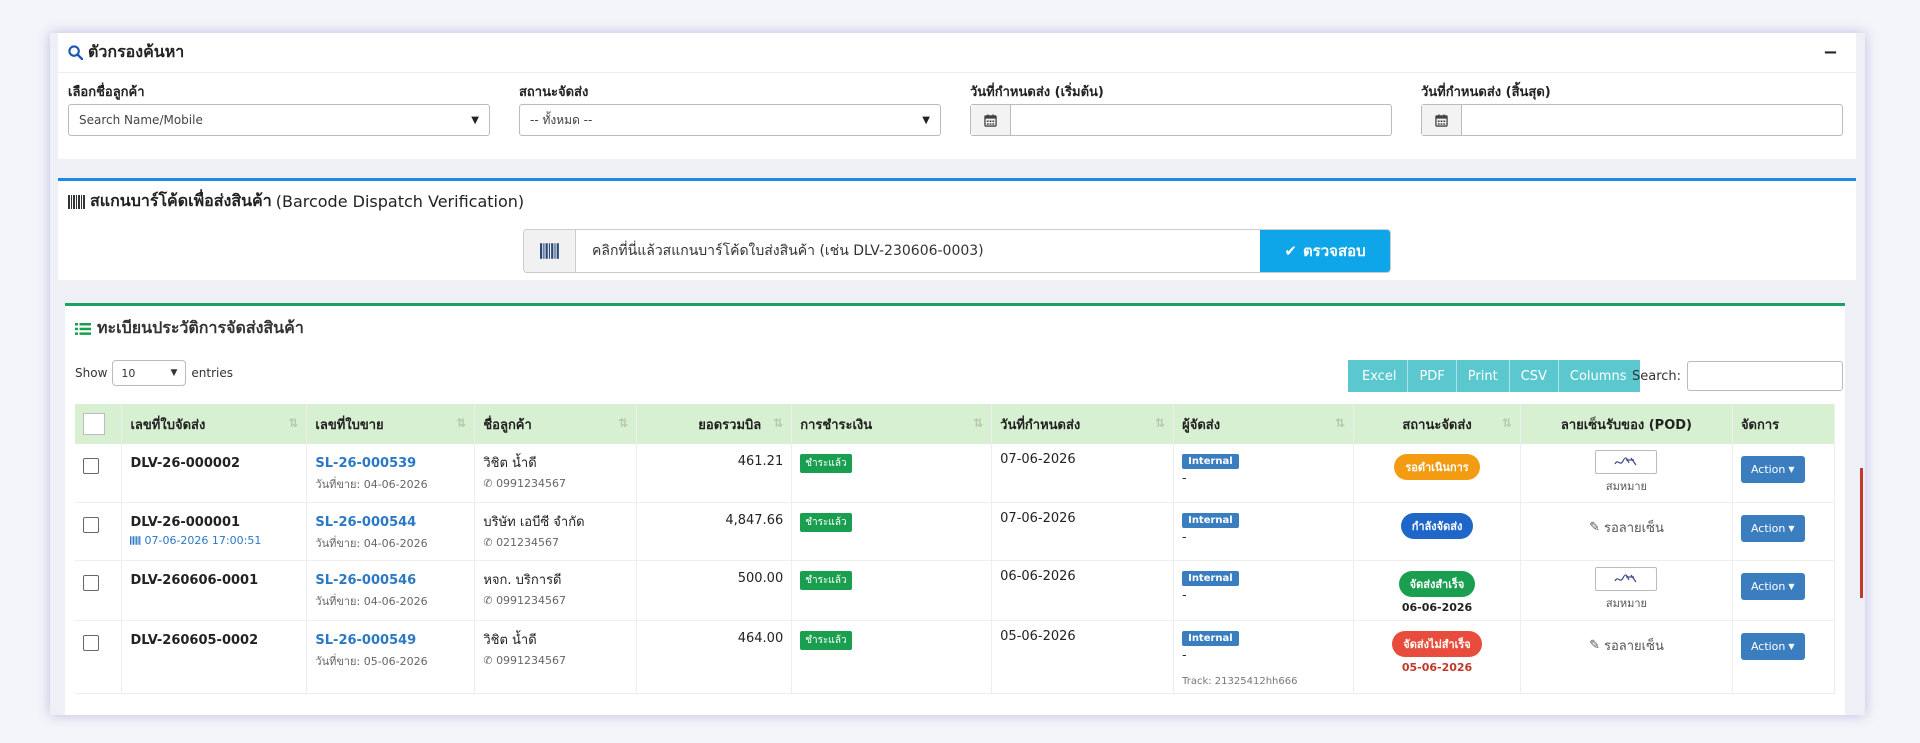 The image size is (1920, 743). Describe the element at coordinates (1626, 486) in the screenshot. I see `pod-signer: สมหมาย` at that location.